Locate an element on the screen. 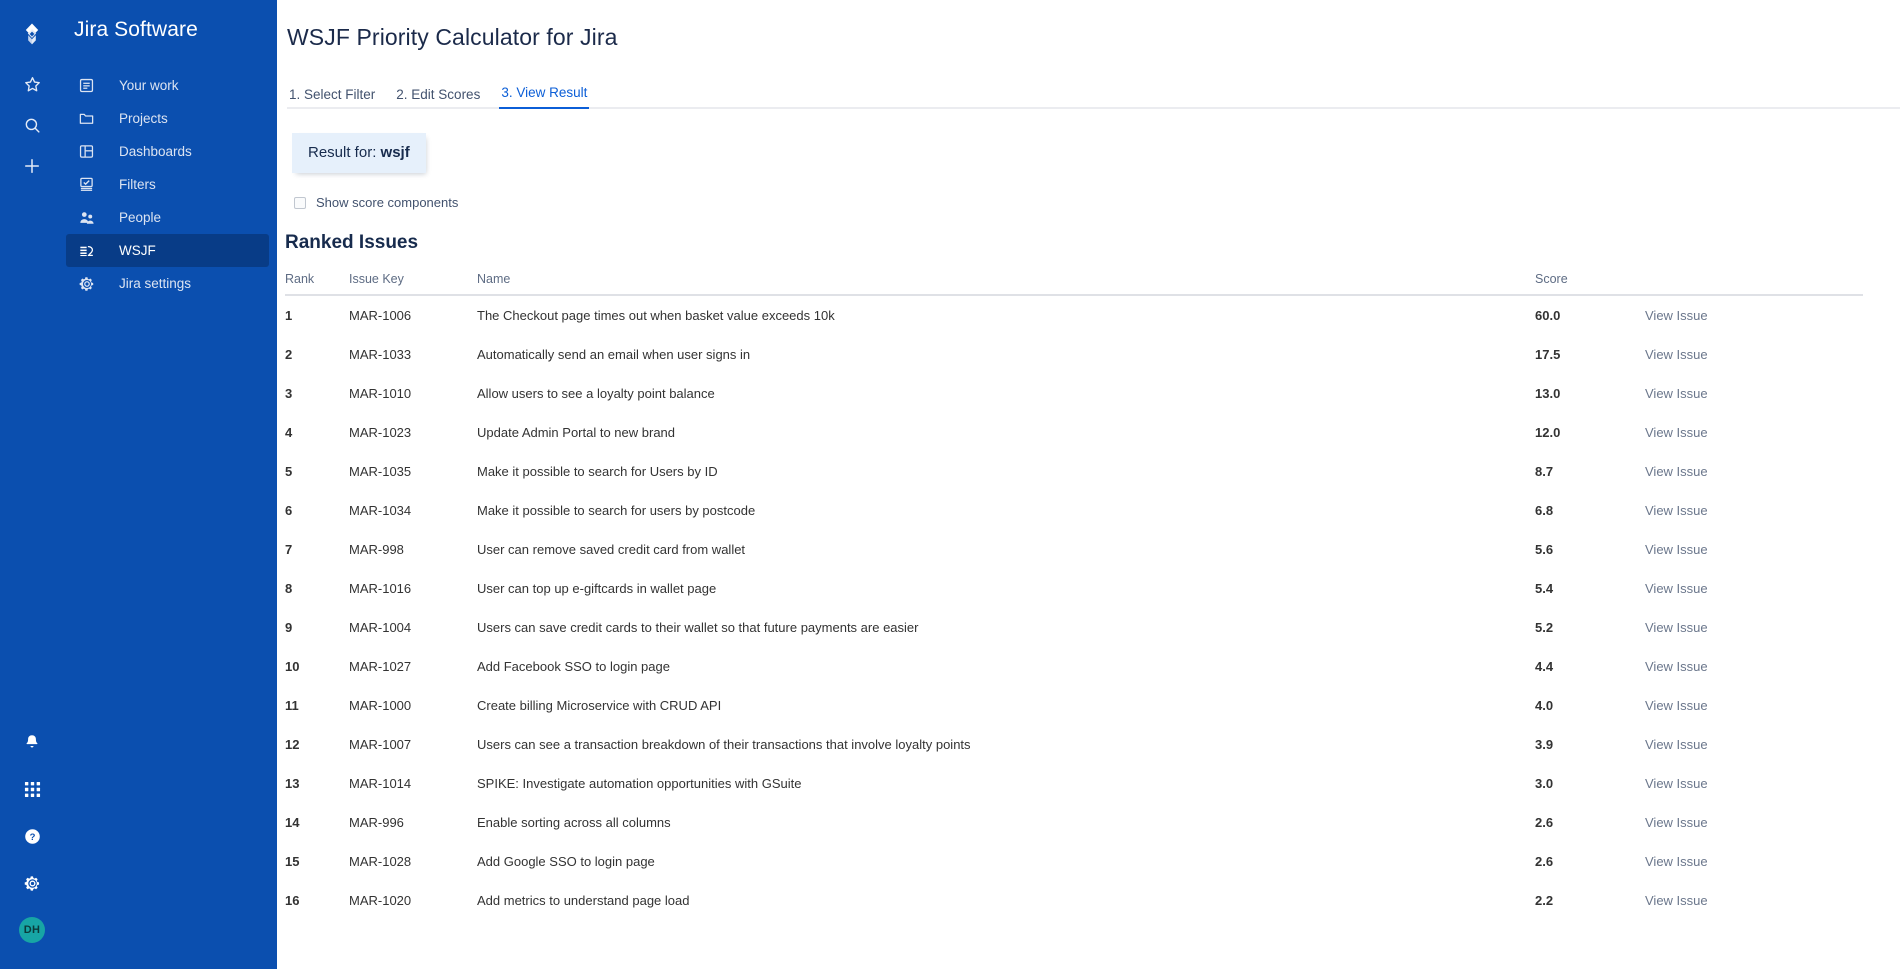 The height and width of the screenshot is (969, 1900). table-header-row: Rank Issue Key Name Score is located at coordinates (1074, 284).